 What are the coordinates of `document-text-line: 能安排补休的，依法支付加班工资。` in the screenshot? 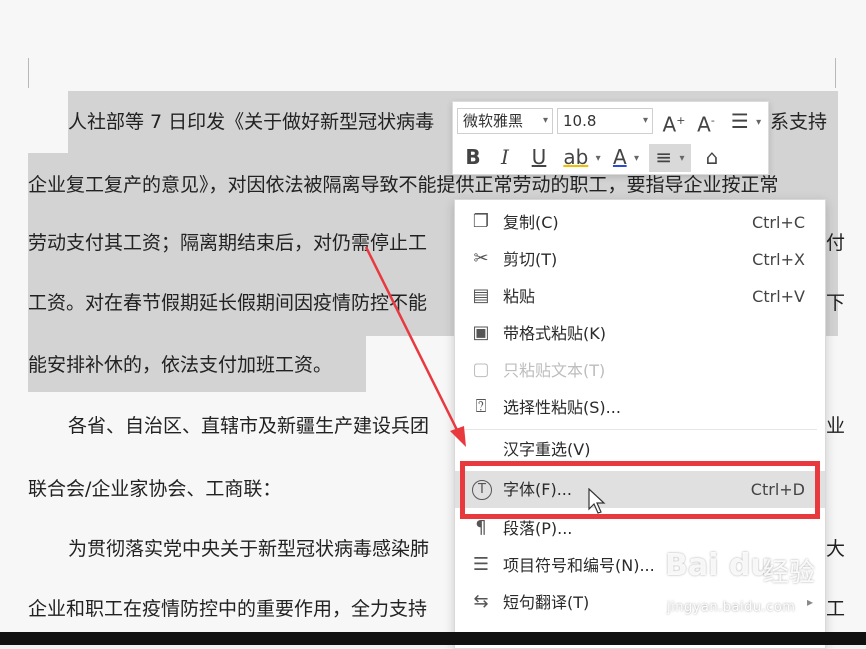 It's located at (180, 365).